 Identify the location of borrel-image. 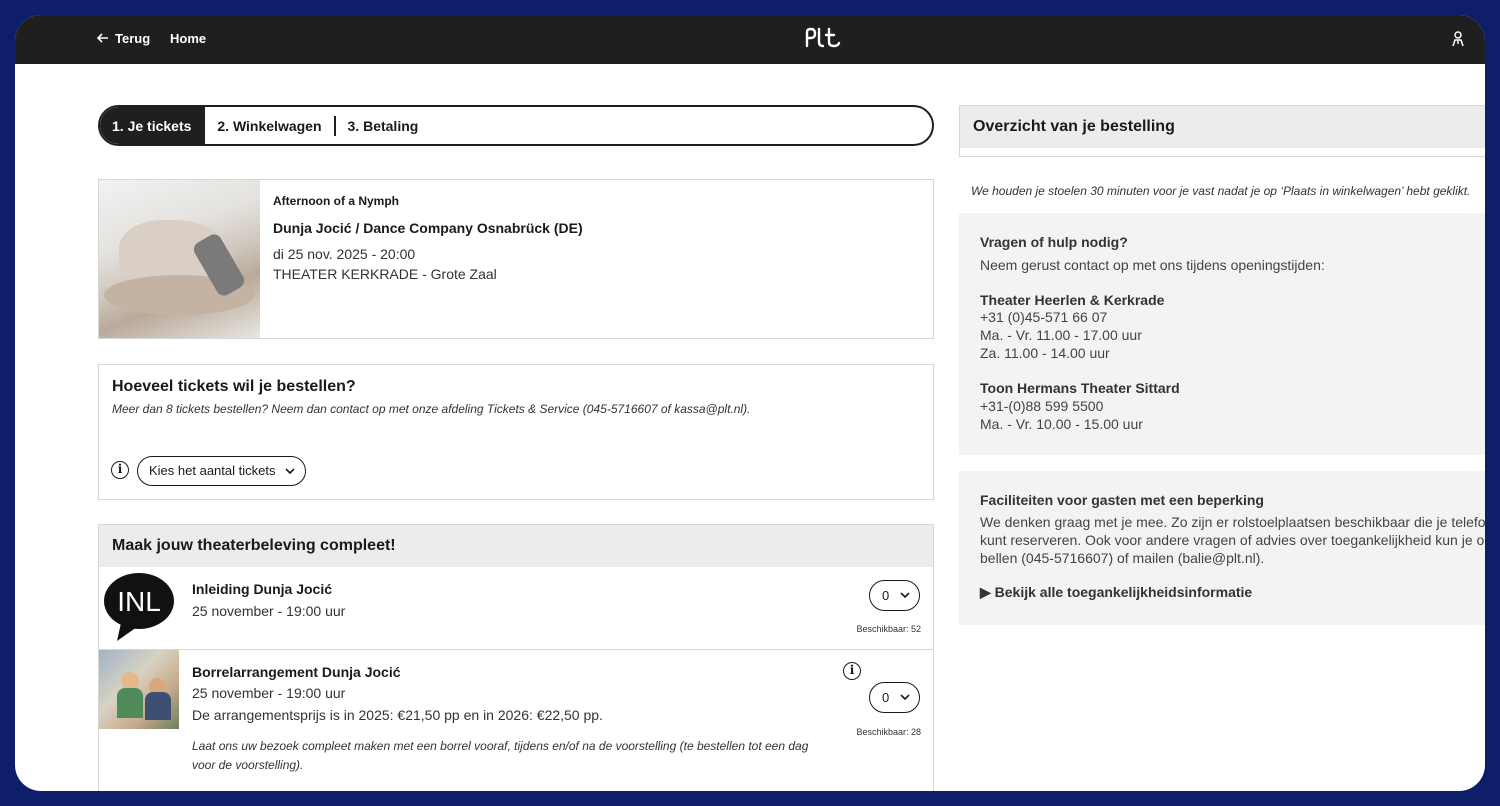
(139, 689).